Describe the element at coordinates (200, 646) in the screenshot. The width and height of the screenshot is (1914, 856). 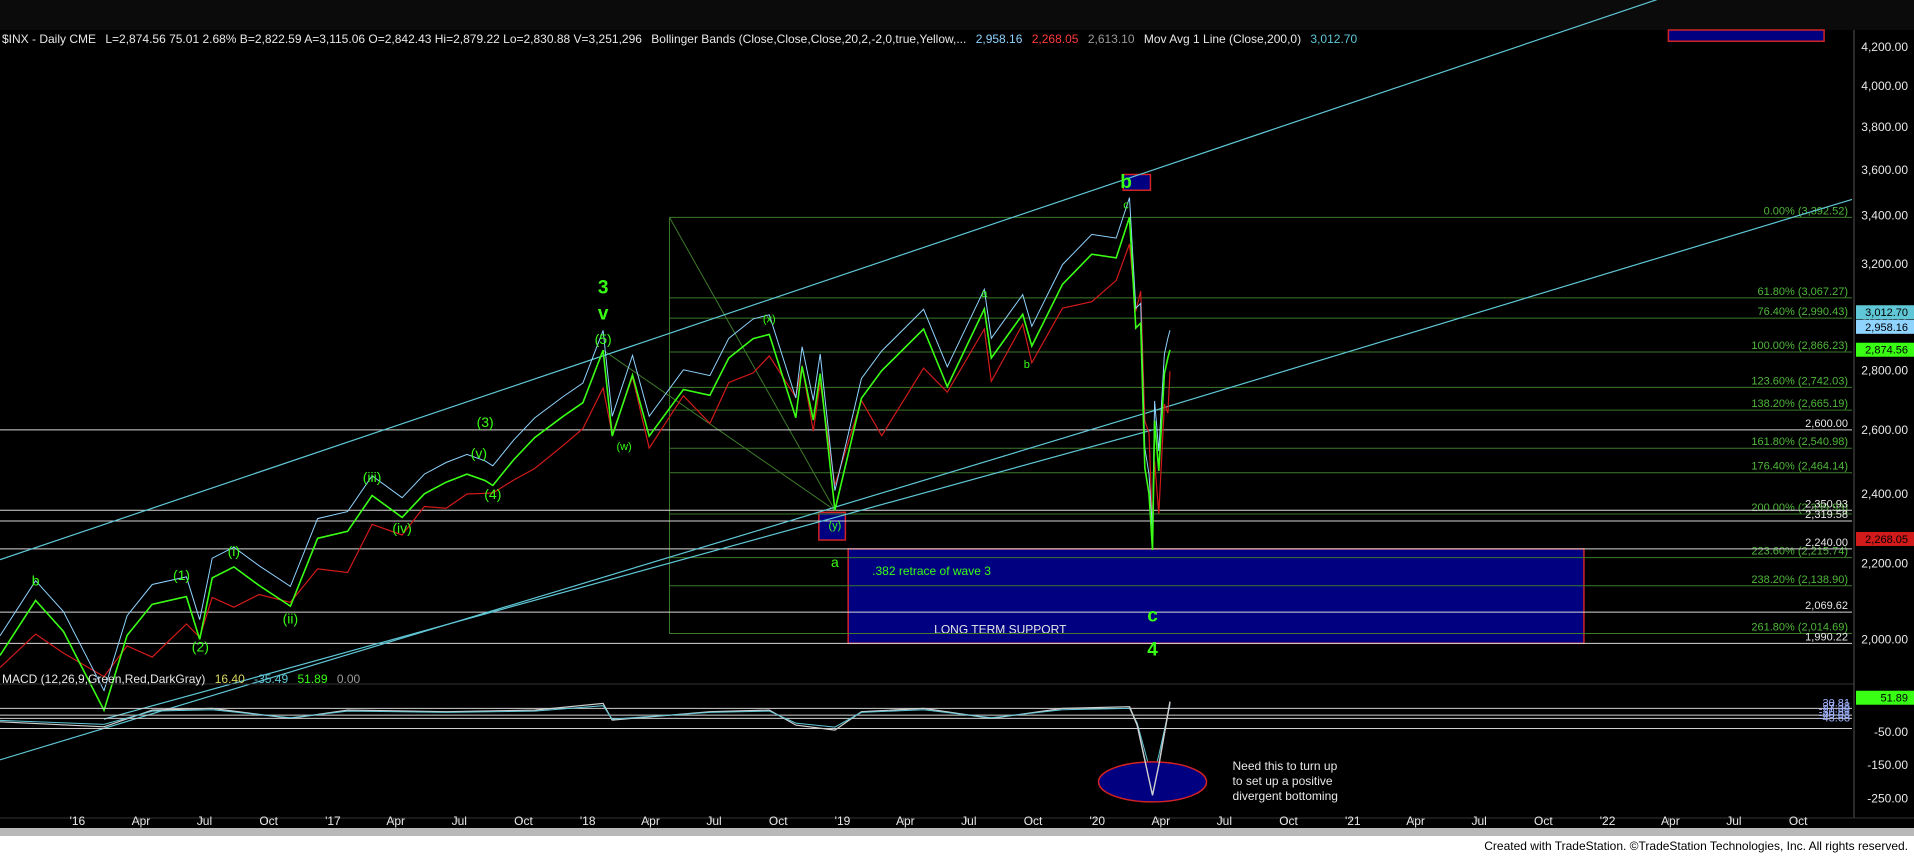
I see `wave-label: (2)` at that location.